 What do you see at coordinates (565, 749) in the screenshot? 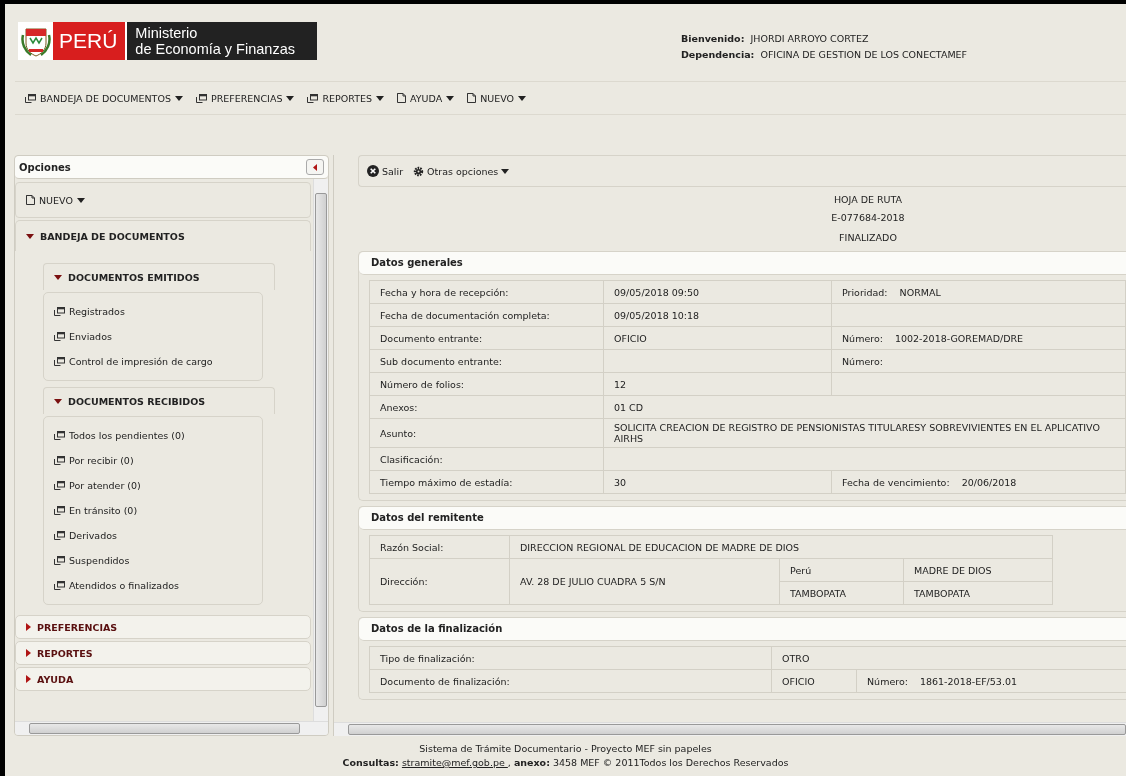
I see `footer-text: Sistema de Trámite Documentario - Proyecto MEF sin papeles` at bounding box center [565, 749].